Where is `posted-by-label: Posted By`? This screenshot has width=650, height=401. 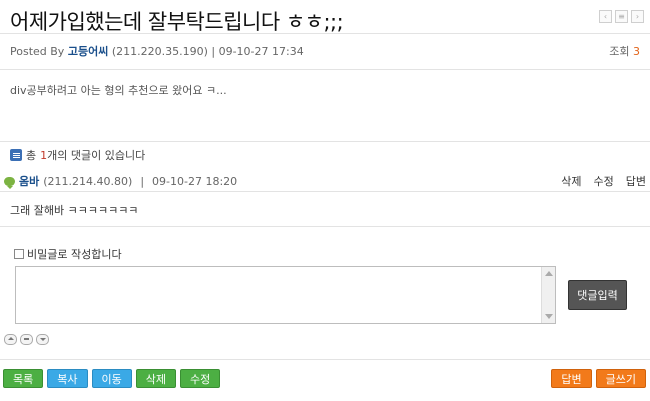
posted-by-label: Posted By is located at coordinates (37, 51).